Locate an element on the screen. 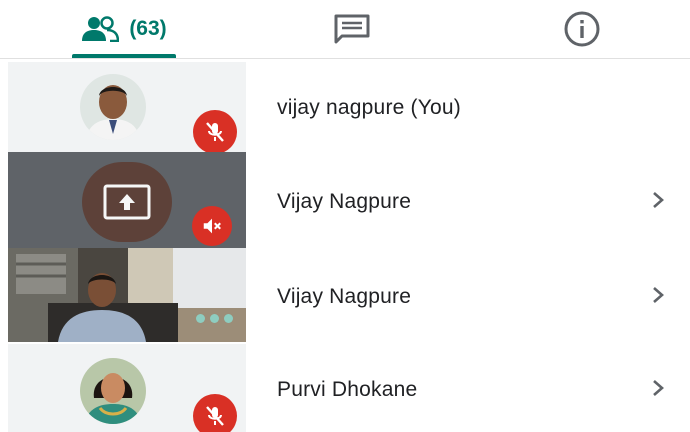  chat-icon is located at coordinates (352, 29).